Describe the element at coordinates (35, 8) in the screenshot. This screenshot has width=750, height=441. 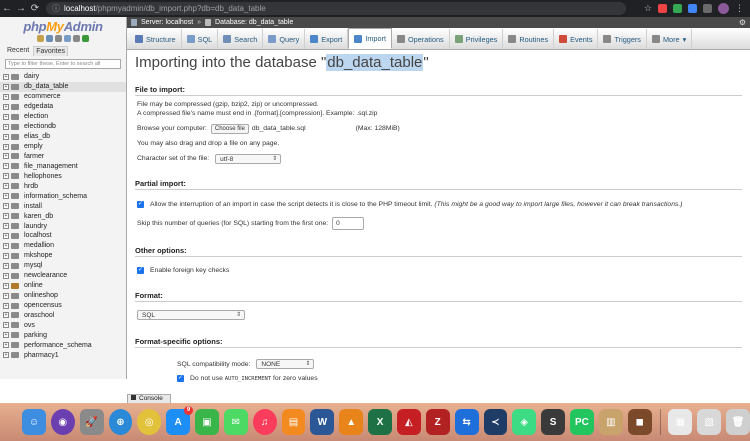
I see `reload-icon: ⟳` at that location.